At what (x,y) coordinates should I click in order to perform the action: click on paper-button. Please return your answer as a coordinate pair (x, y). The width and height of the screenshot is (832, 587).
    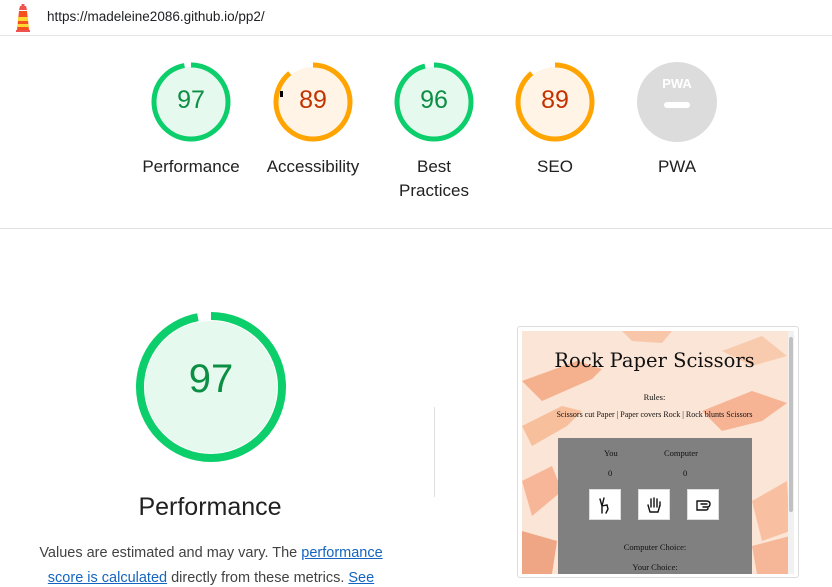
    Looking at the image, I should click on (654, 504).